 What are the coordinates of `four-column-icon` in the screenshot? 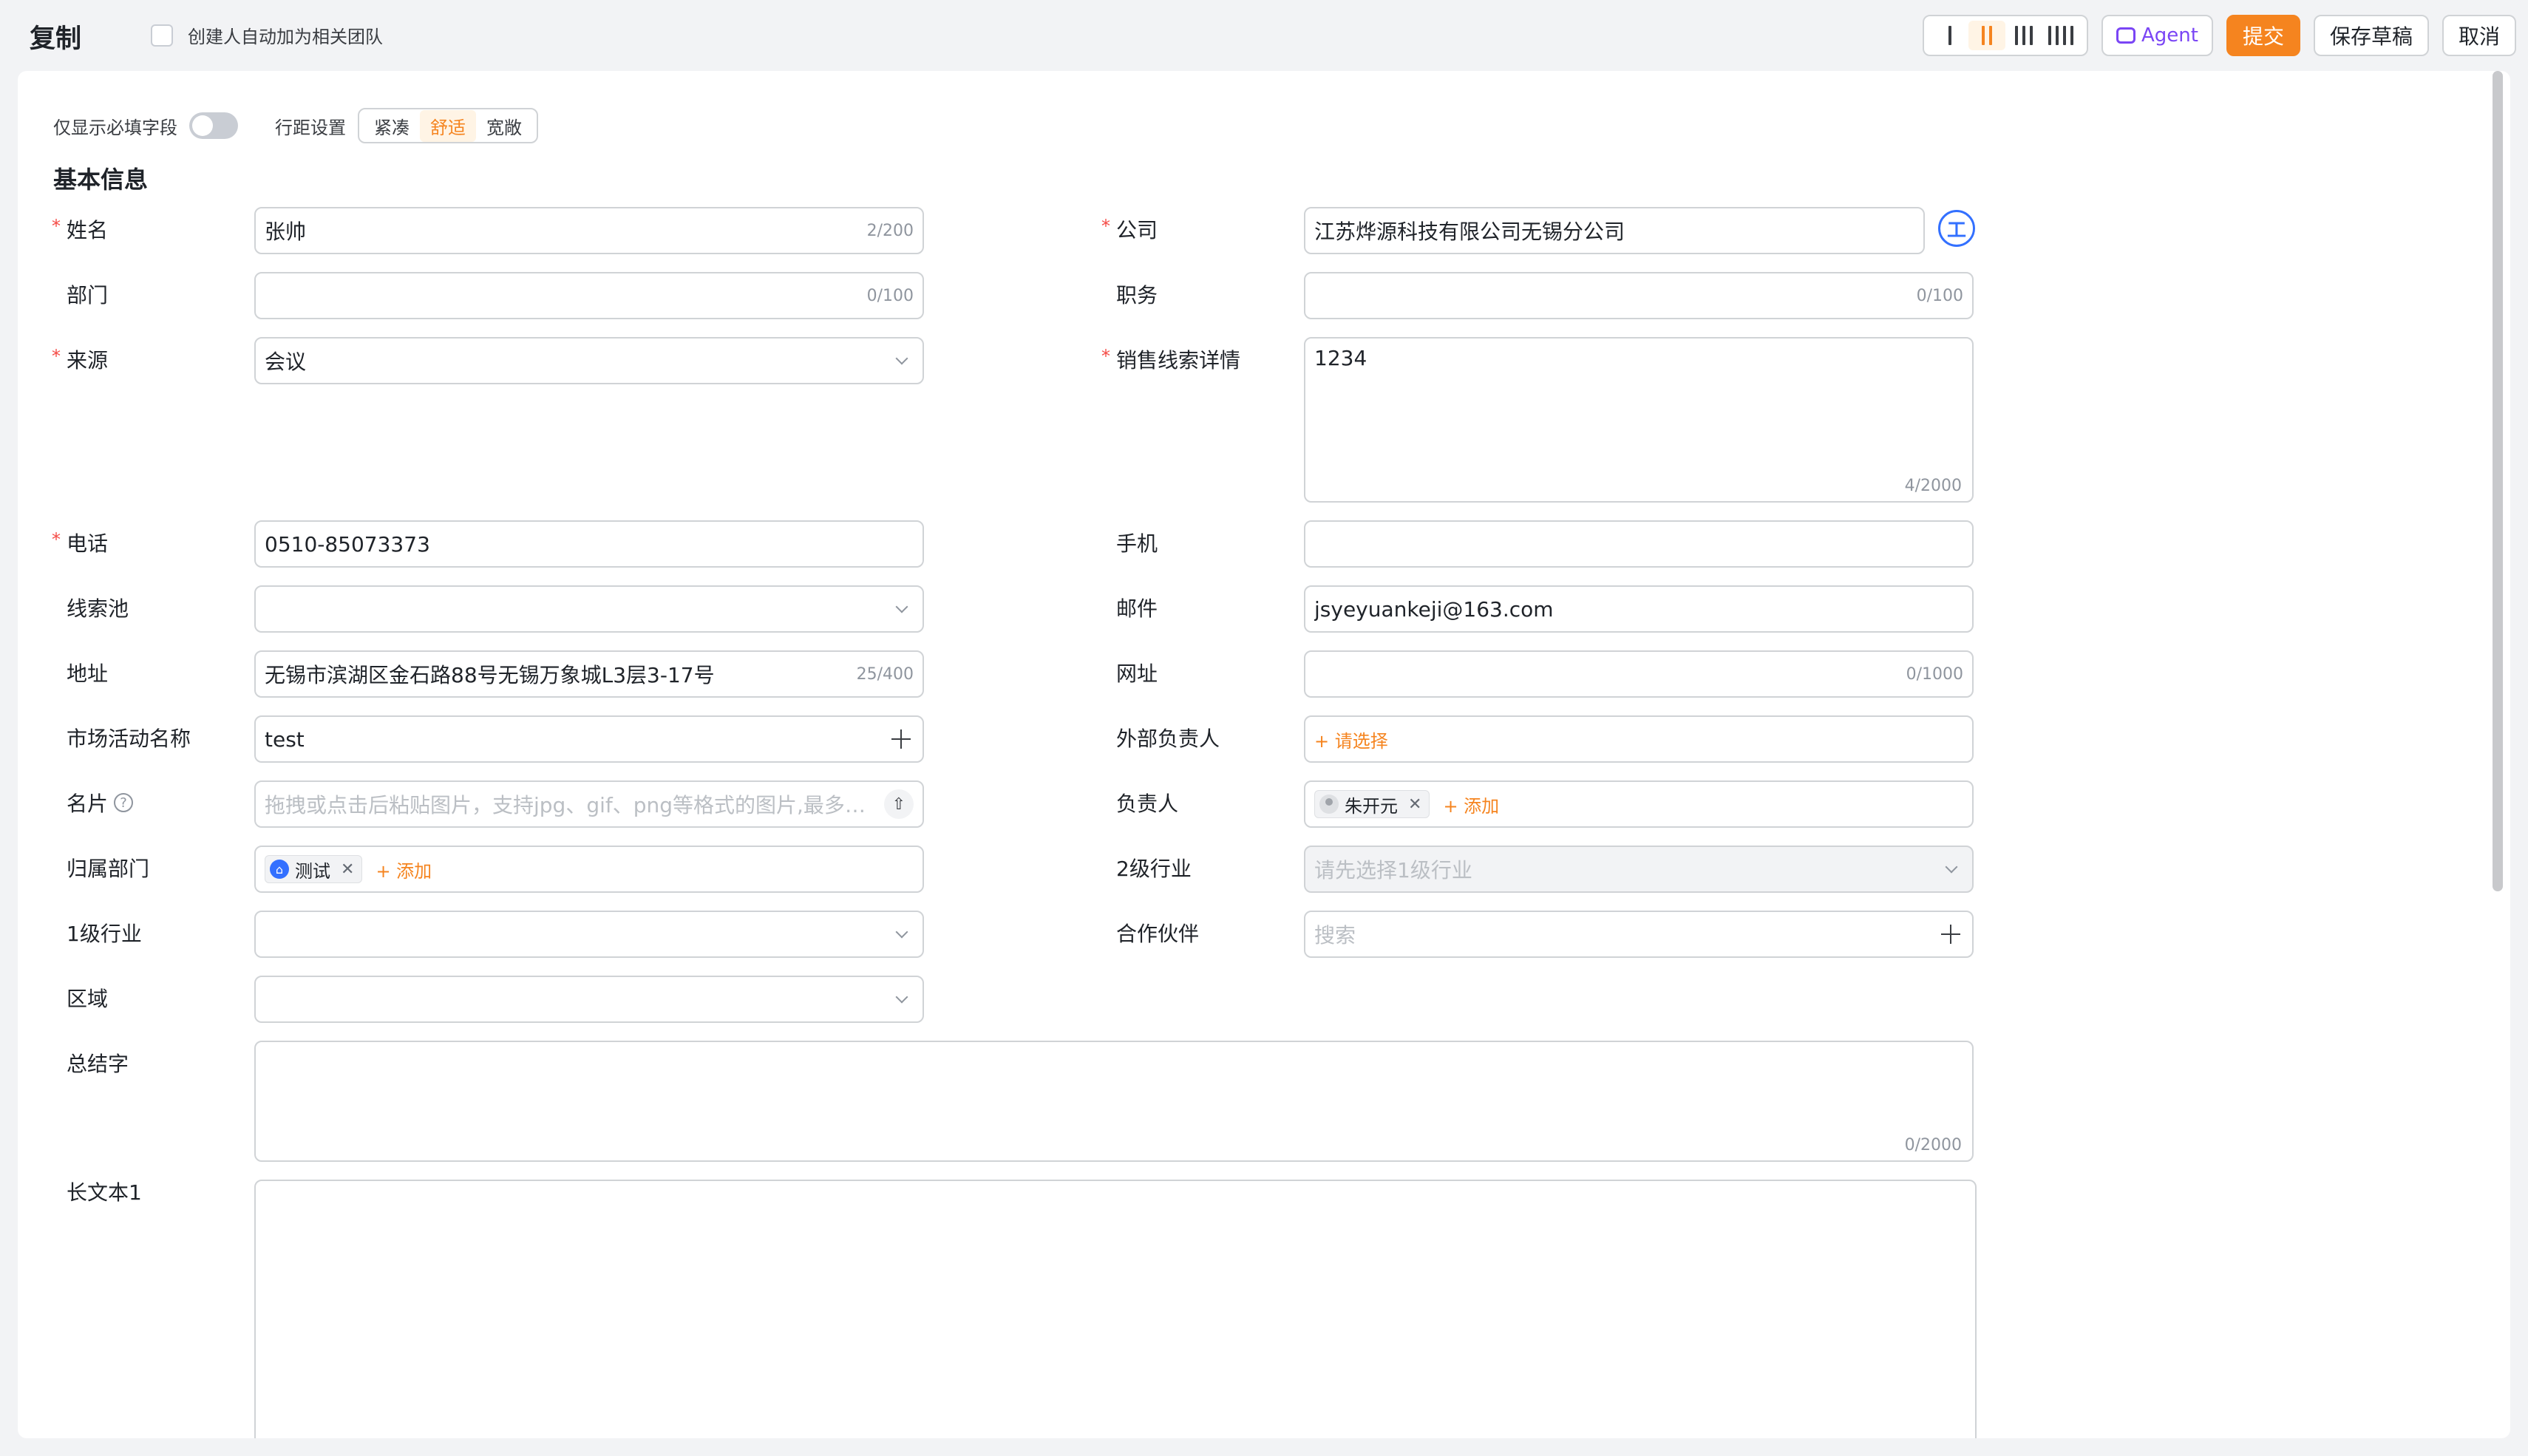 It's located at (2060, 35).